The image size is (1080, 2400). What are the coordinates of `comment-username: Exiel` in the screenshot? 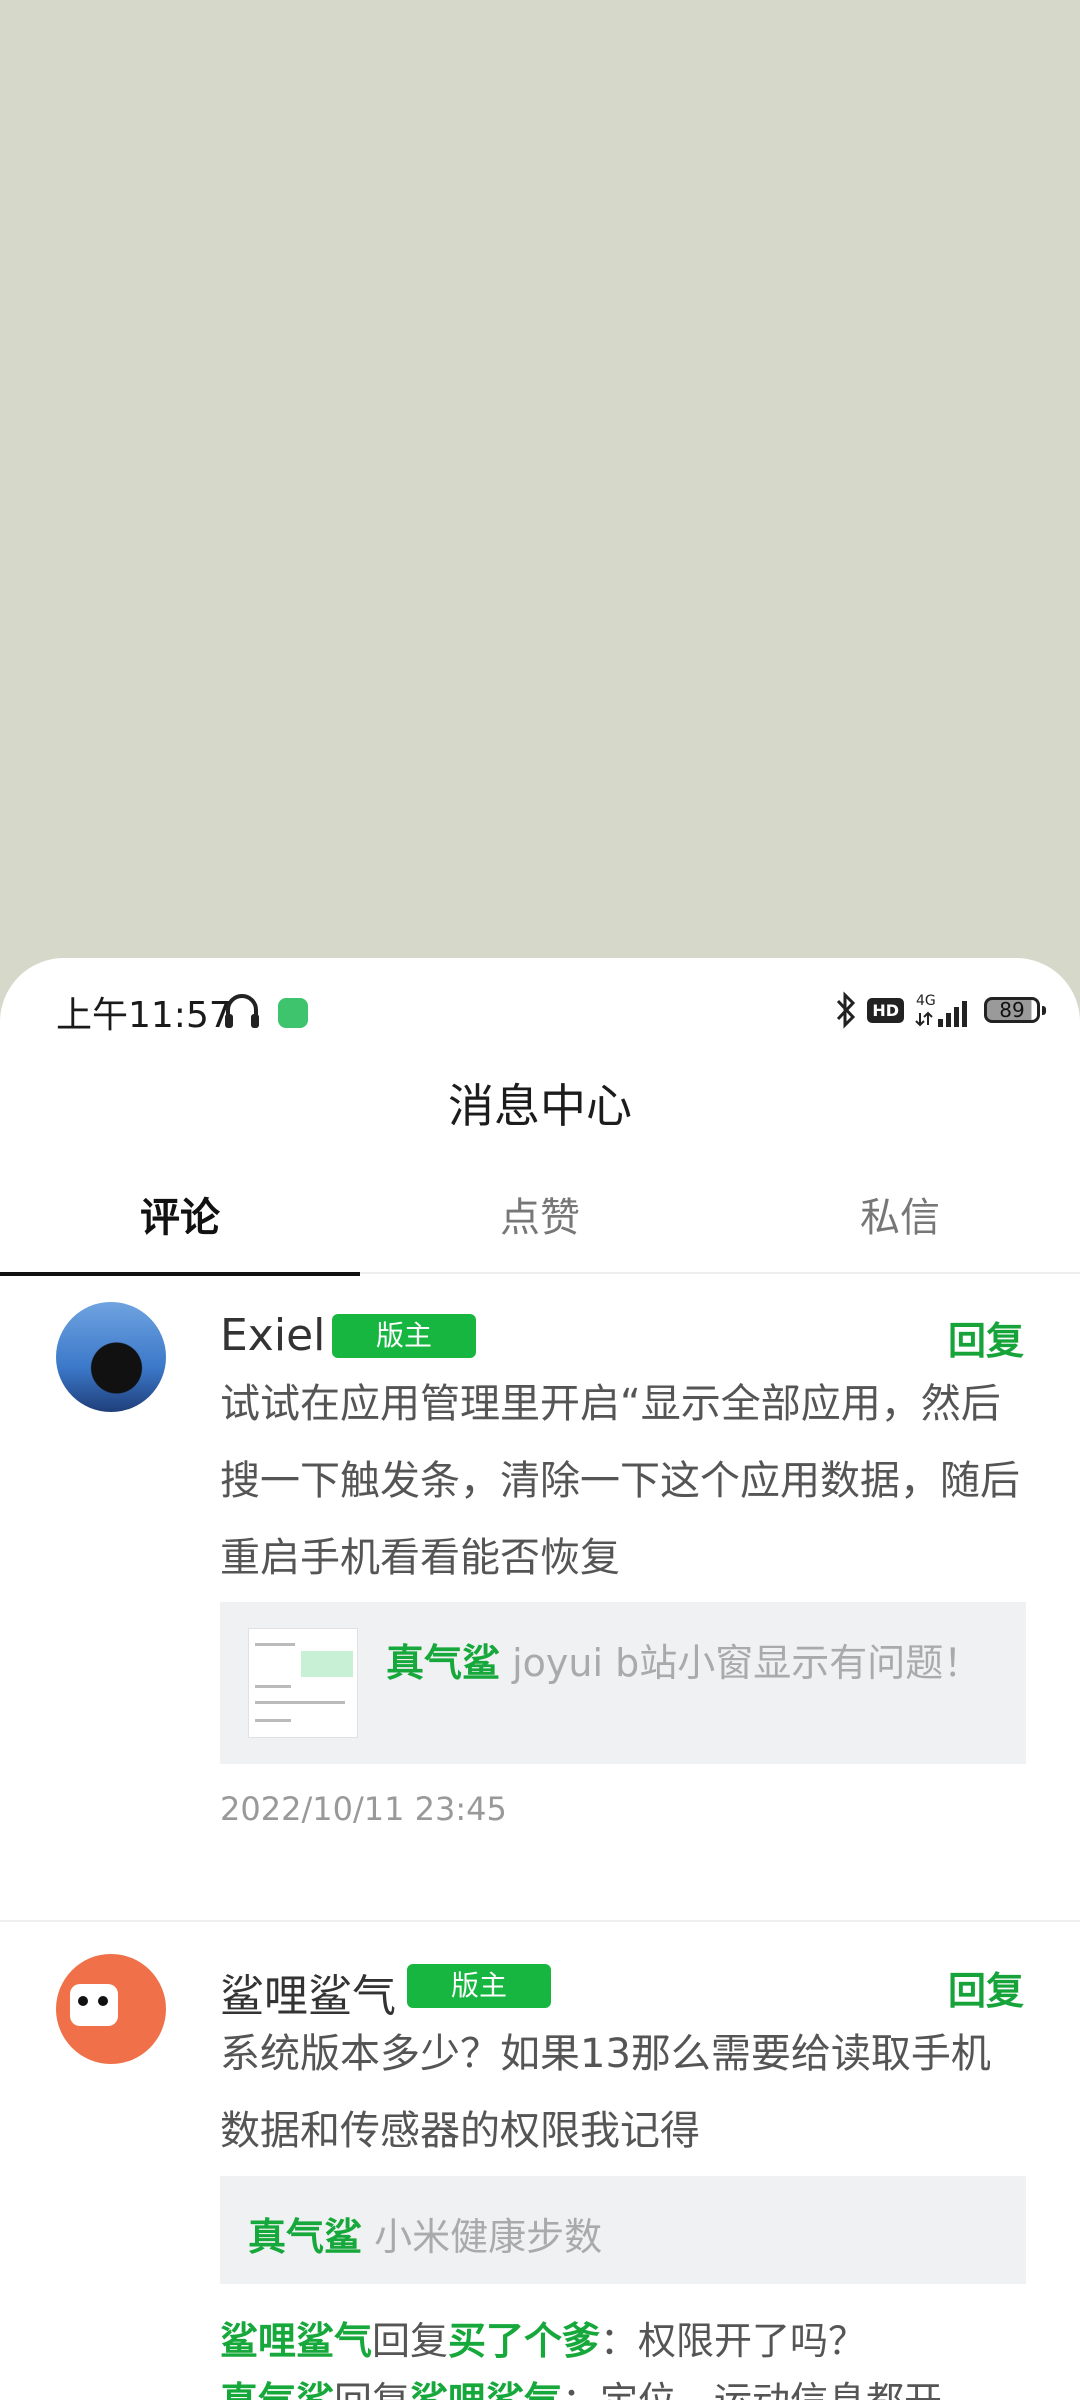 It's located at (272, 1335).